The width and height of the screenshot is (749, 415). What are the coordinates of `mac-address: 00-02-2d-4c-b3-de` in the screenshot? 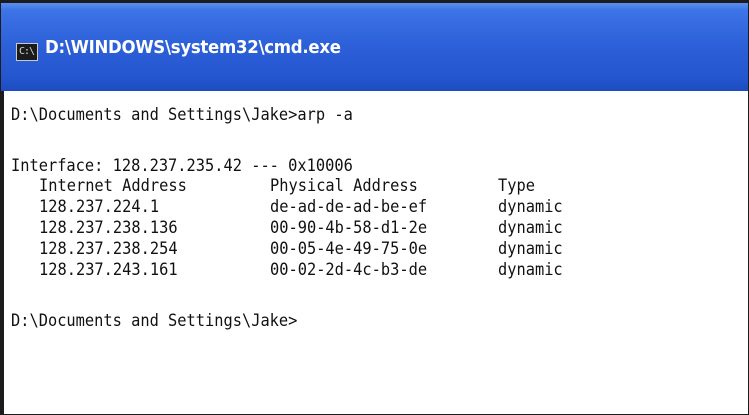 It's located at (349, 269).